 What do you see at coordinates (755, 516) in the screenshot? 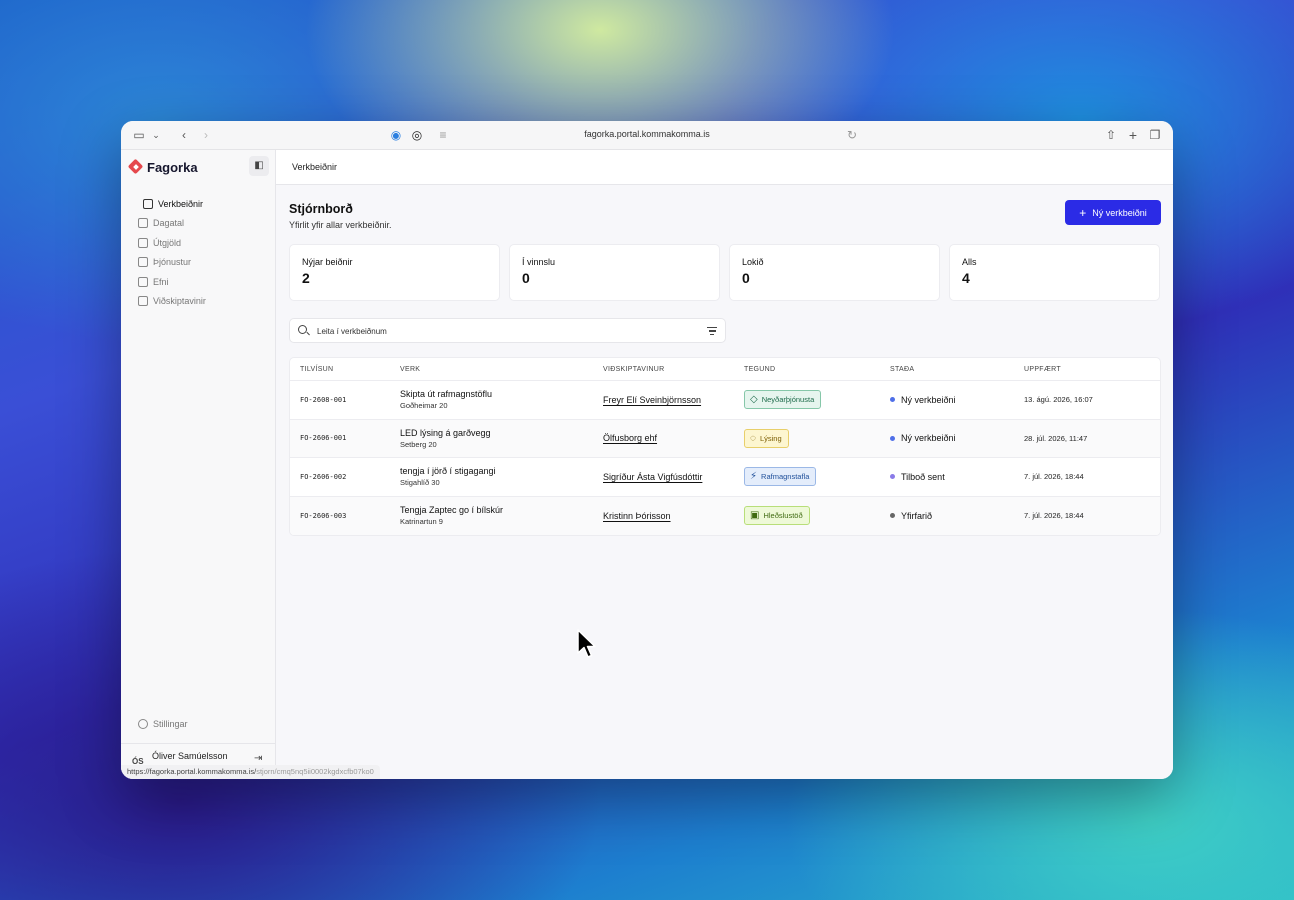
I see `charging-station-icon: ▣` at bounding box center [755, 516].